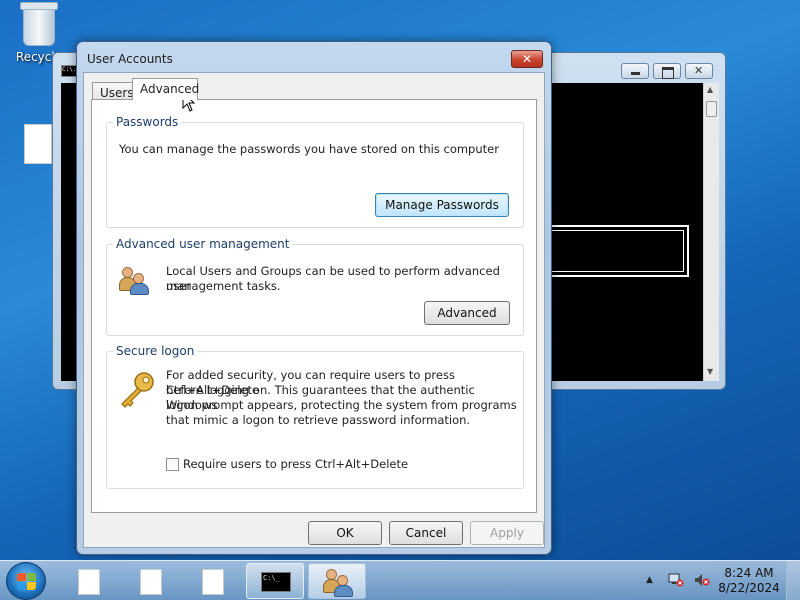  What do you see at coordinates (507, 533) in the screenshot?
I see `apply-button: Apply` at bounding box center [507, 533].